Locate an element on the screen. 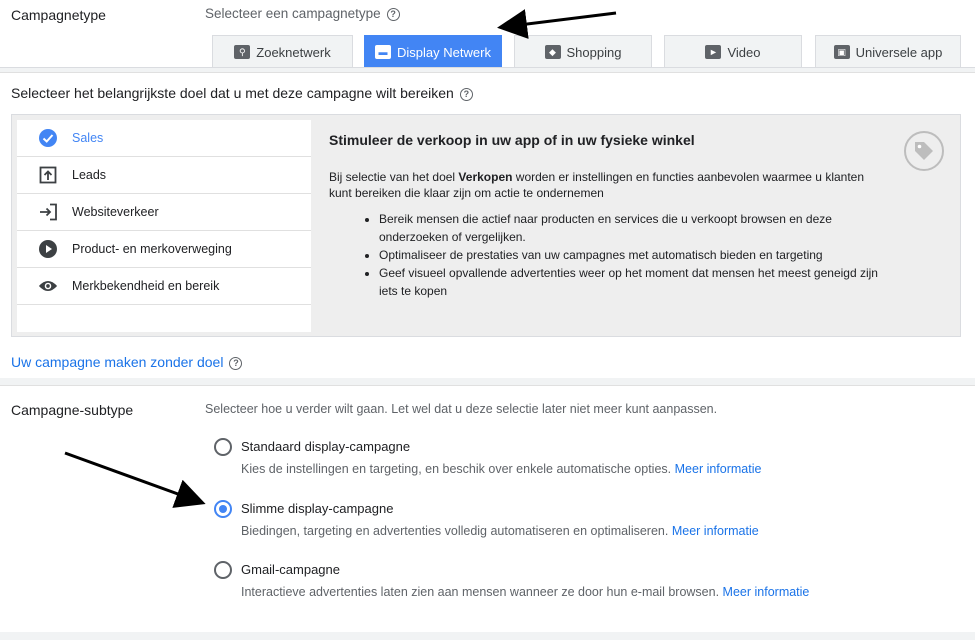 This screenshot has width=975, height=640. play-circle-icon is located at coordinates (48, 249).